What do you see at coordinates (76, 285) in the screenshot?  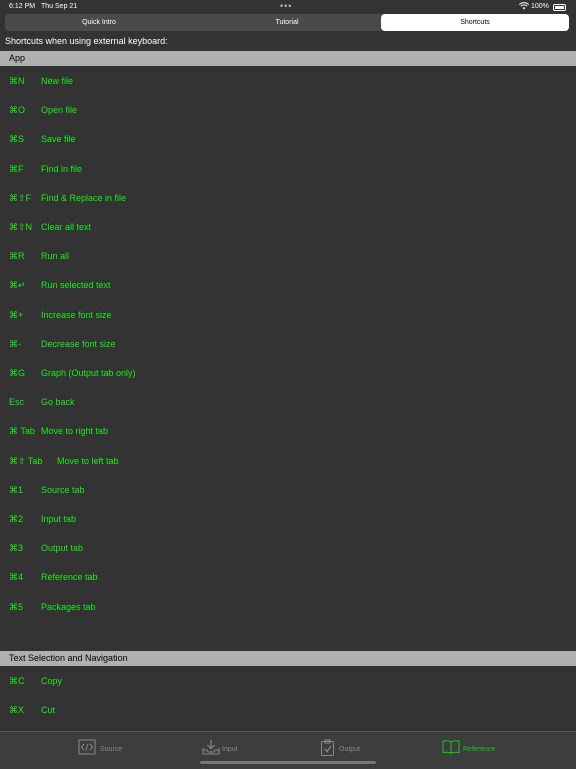 I see `shortcut-description: Run selected text` at bounding box center [76, 285].